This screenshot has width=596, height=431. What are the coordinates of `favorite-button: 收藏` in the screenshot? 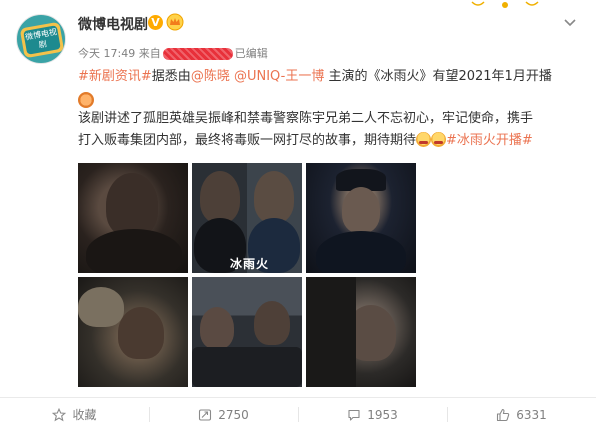 It's located at (74, 414).